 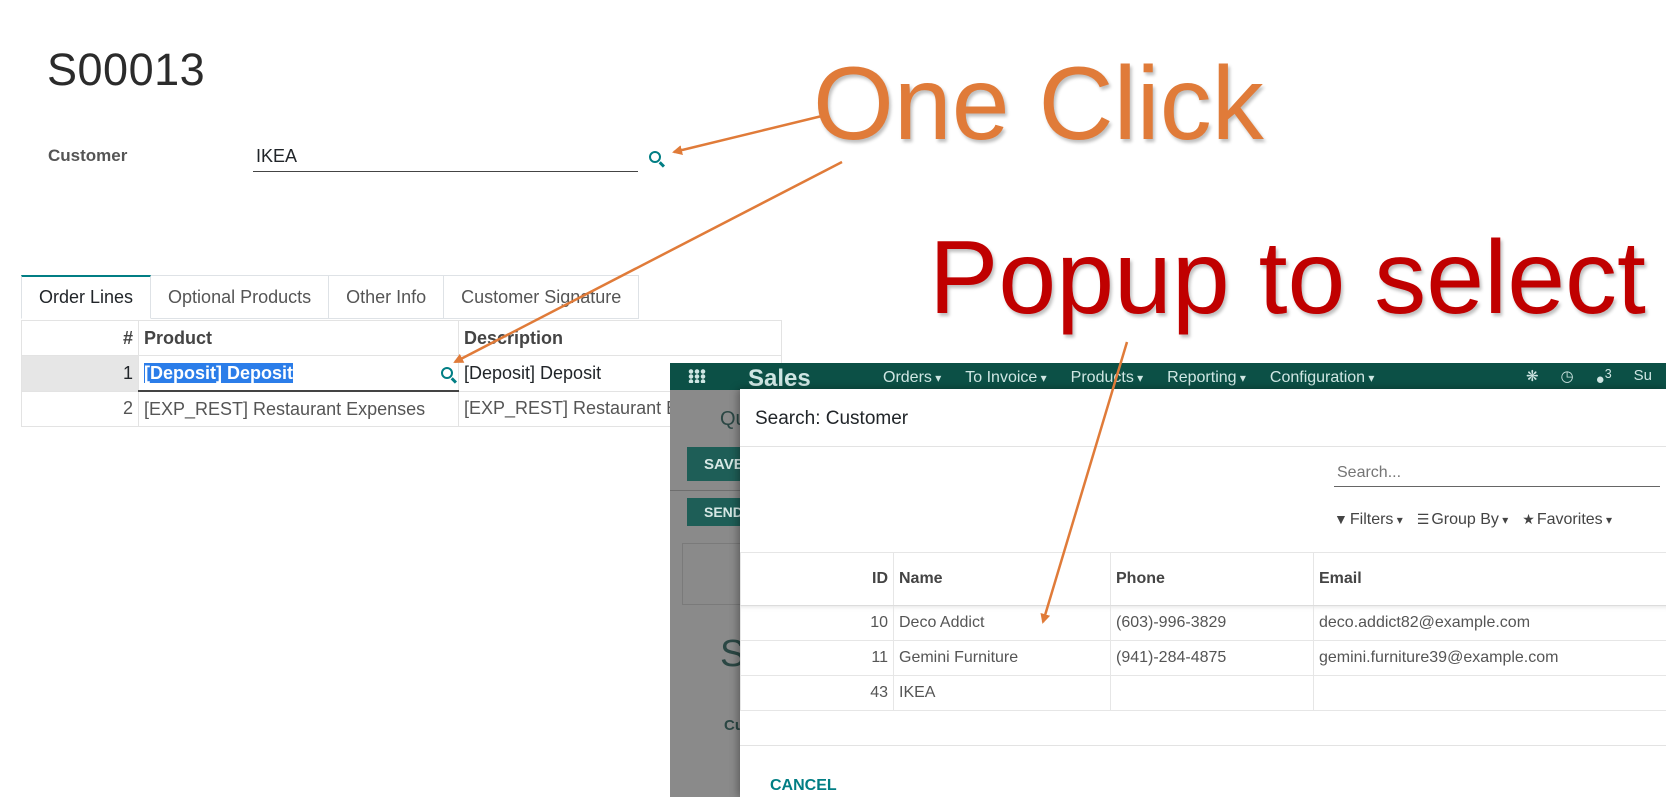 What do you see at coordinates (747, 134) in the screenshot?
I see `arrow-to-customer-search` at bounding box center [747, 134].